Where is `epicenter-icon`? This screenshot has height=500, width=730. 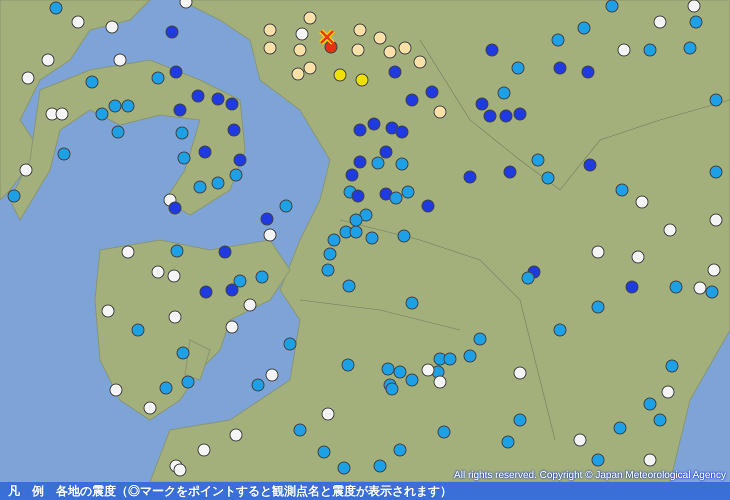
epicenter-icon is located at coordinates (327, 37).